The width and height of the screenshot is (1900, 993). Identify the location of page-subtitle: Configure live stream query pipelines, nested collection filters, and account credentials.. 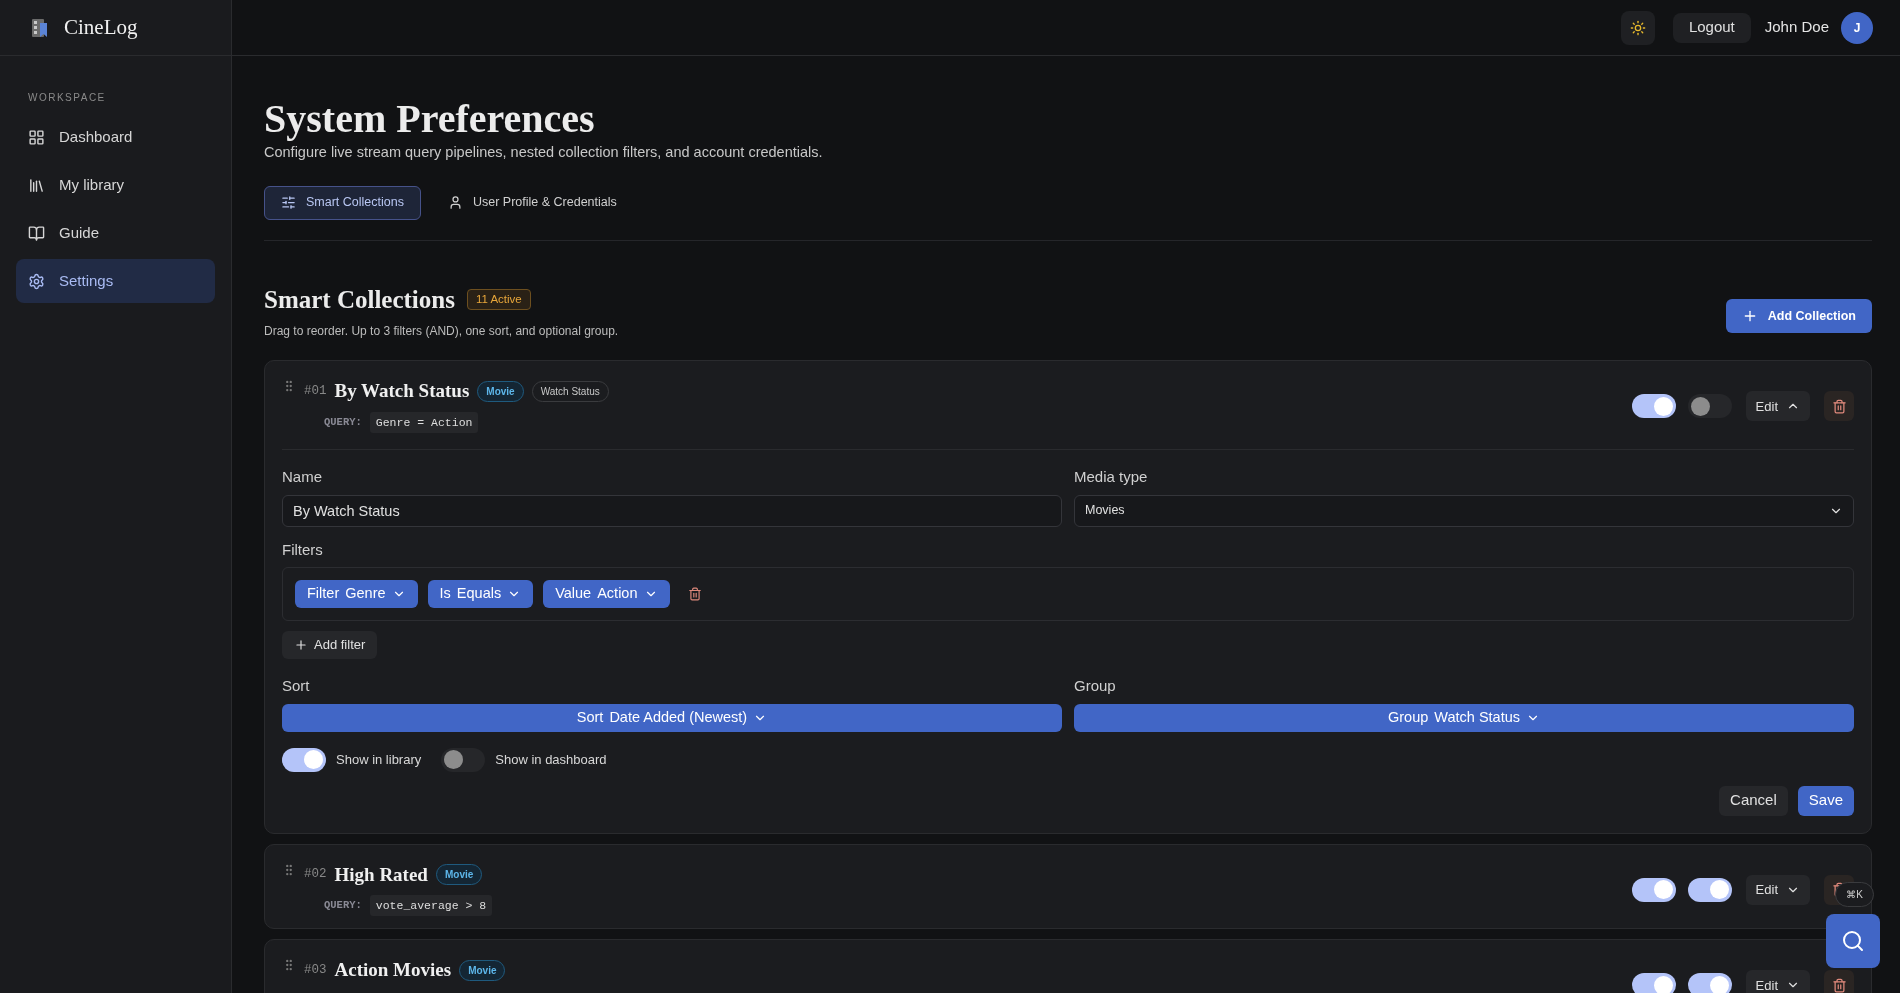
(544, 152).